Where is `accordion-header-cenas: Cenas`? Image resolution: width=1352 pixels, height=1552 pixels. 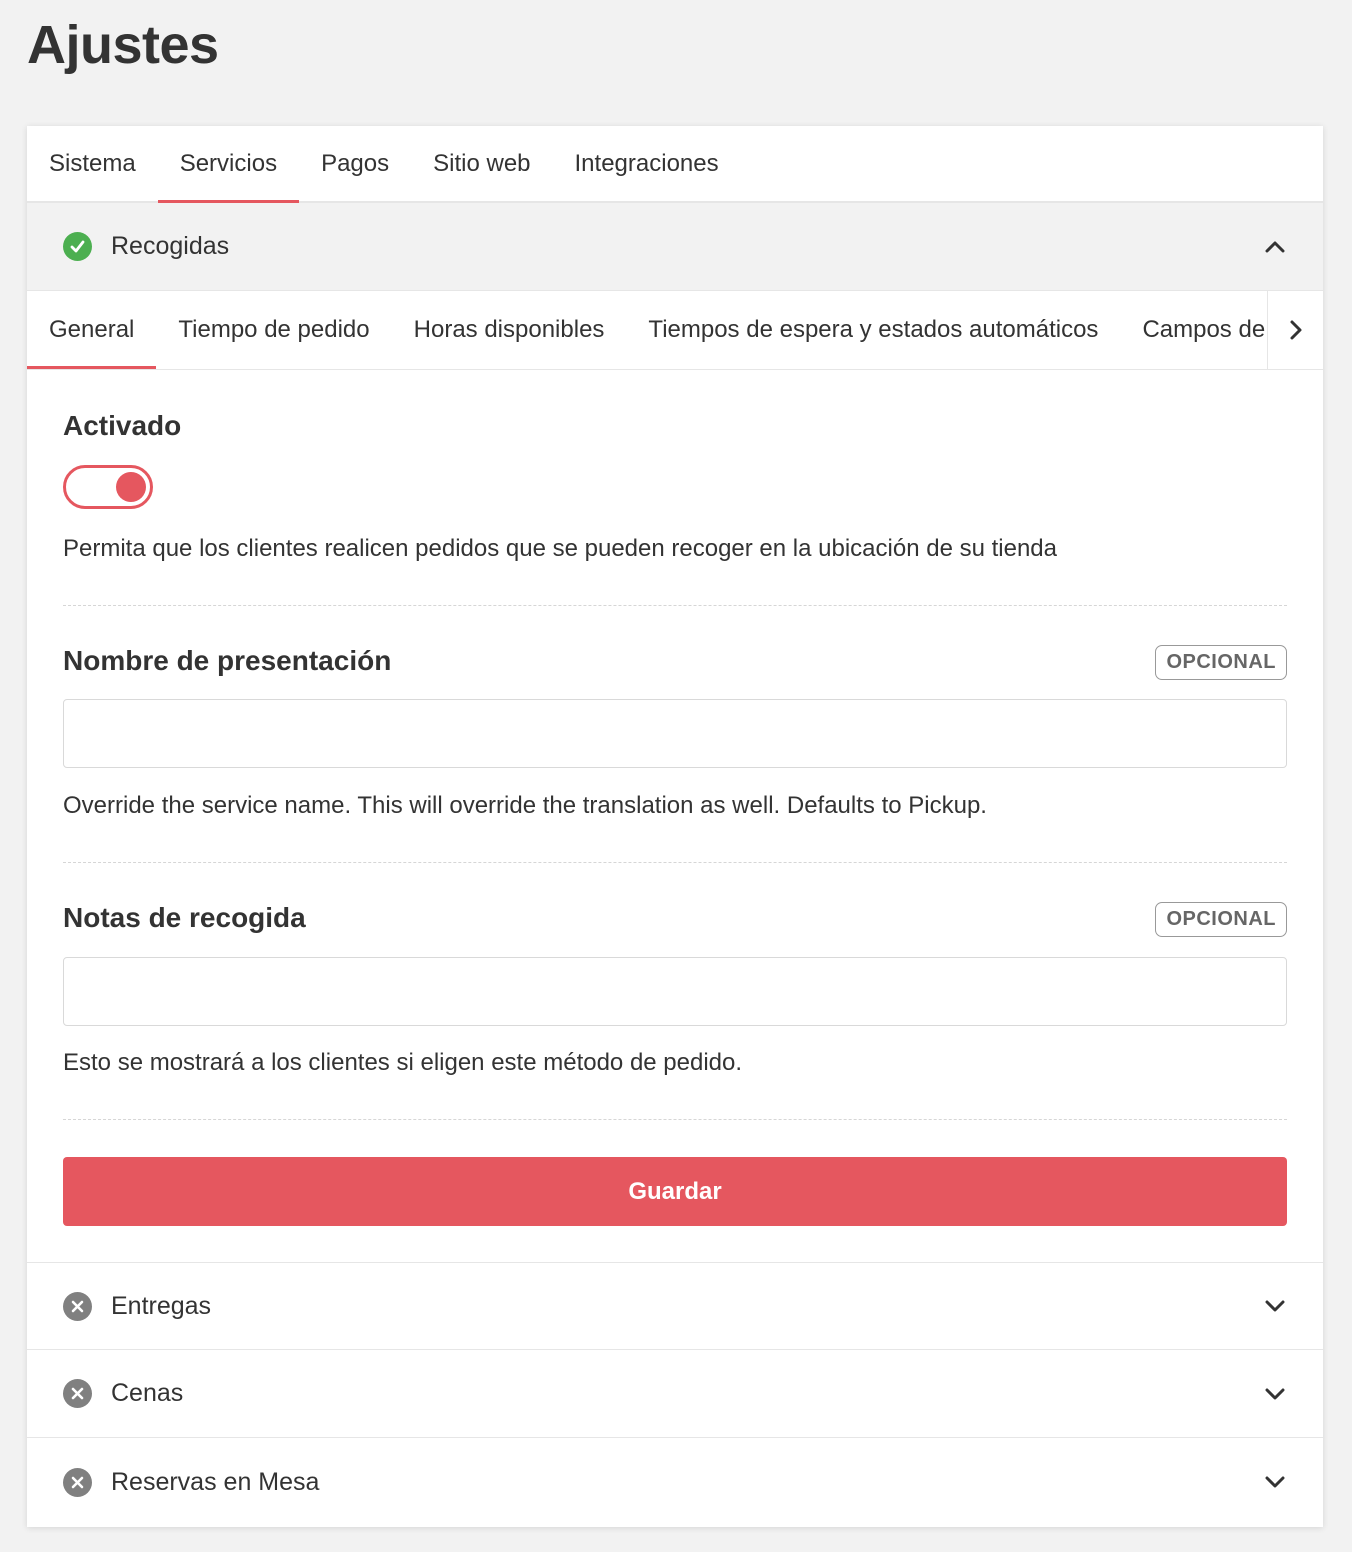 accordion-header-cenas: Cenas is located at coordinates (675, 1394).